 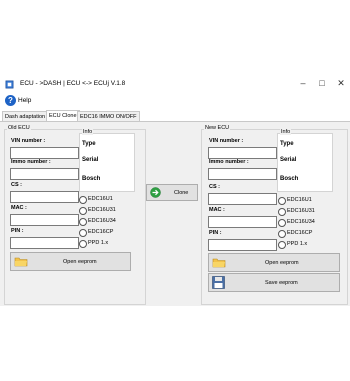 What do you see at coordinates (83, 222) in the screenshot?
I see `old-radio-edc16u34` at bounding box center [83, 222].